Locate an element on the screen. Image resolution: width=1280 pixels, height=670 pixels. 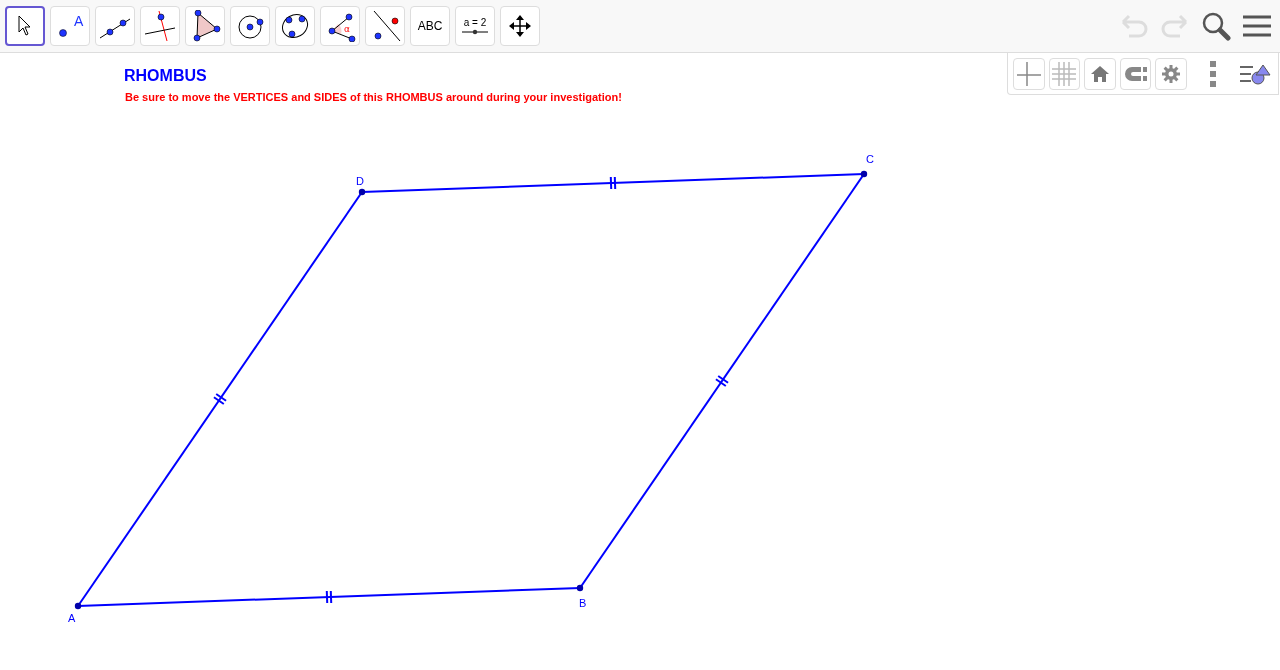
vertex-label: C is located at coordinates (870, 159).